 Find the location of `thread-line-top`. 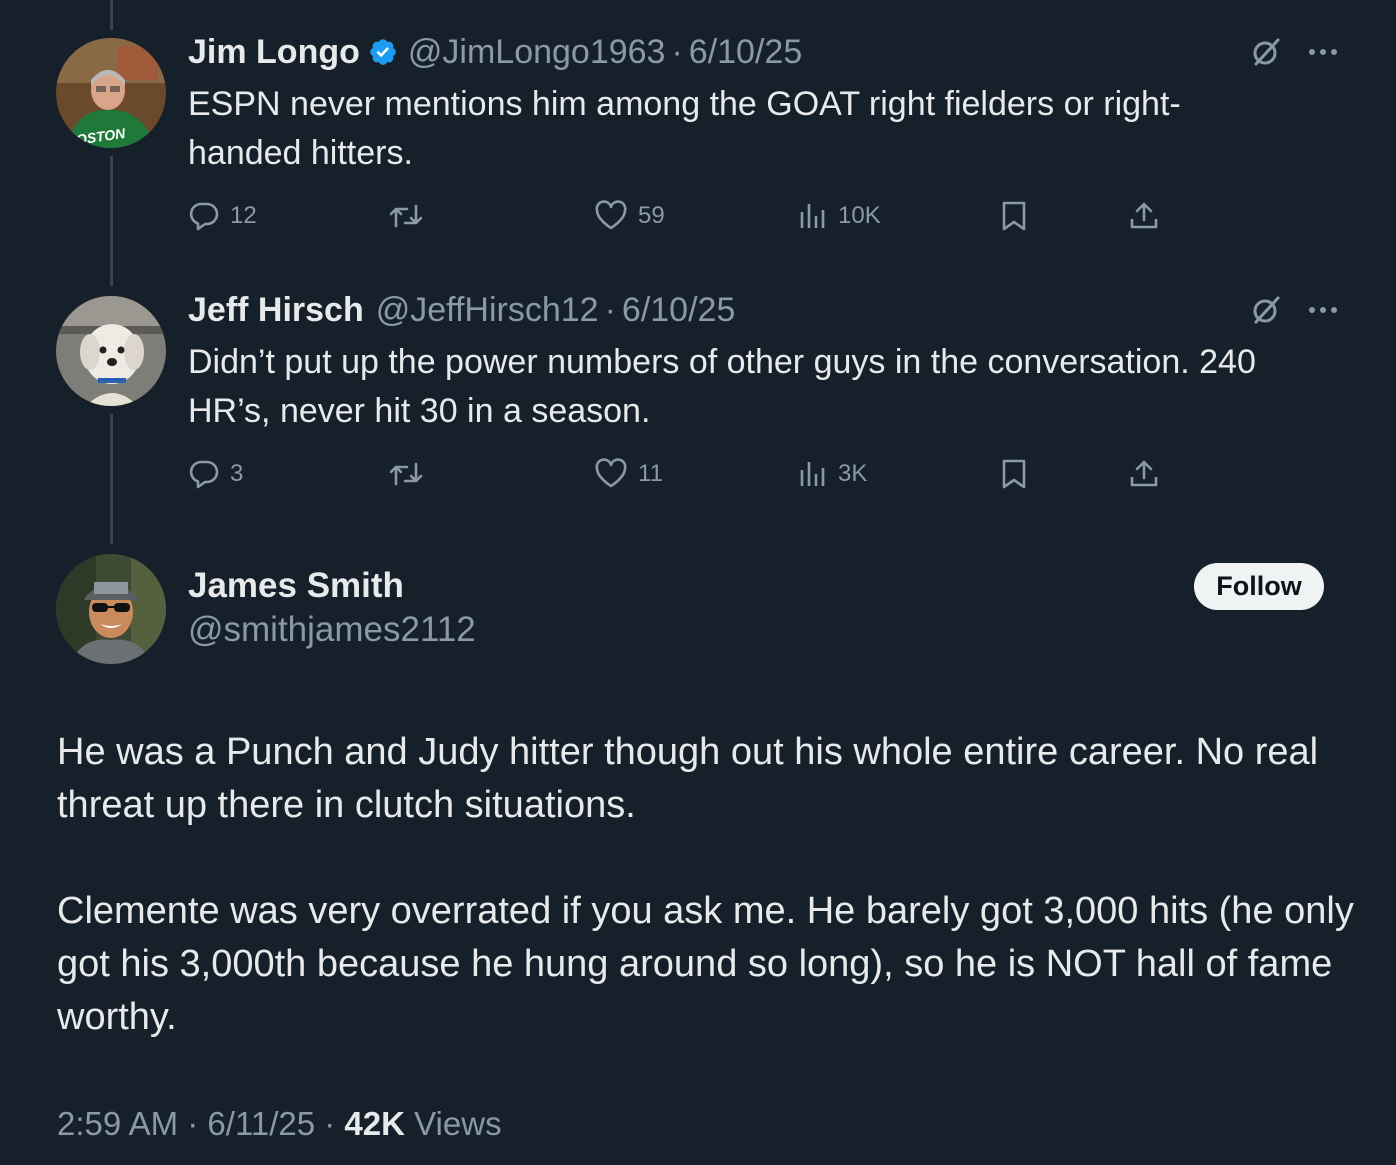

thread-line-top is located at coordinates (111, 15).